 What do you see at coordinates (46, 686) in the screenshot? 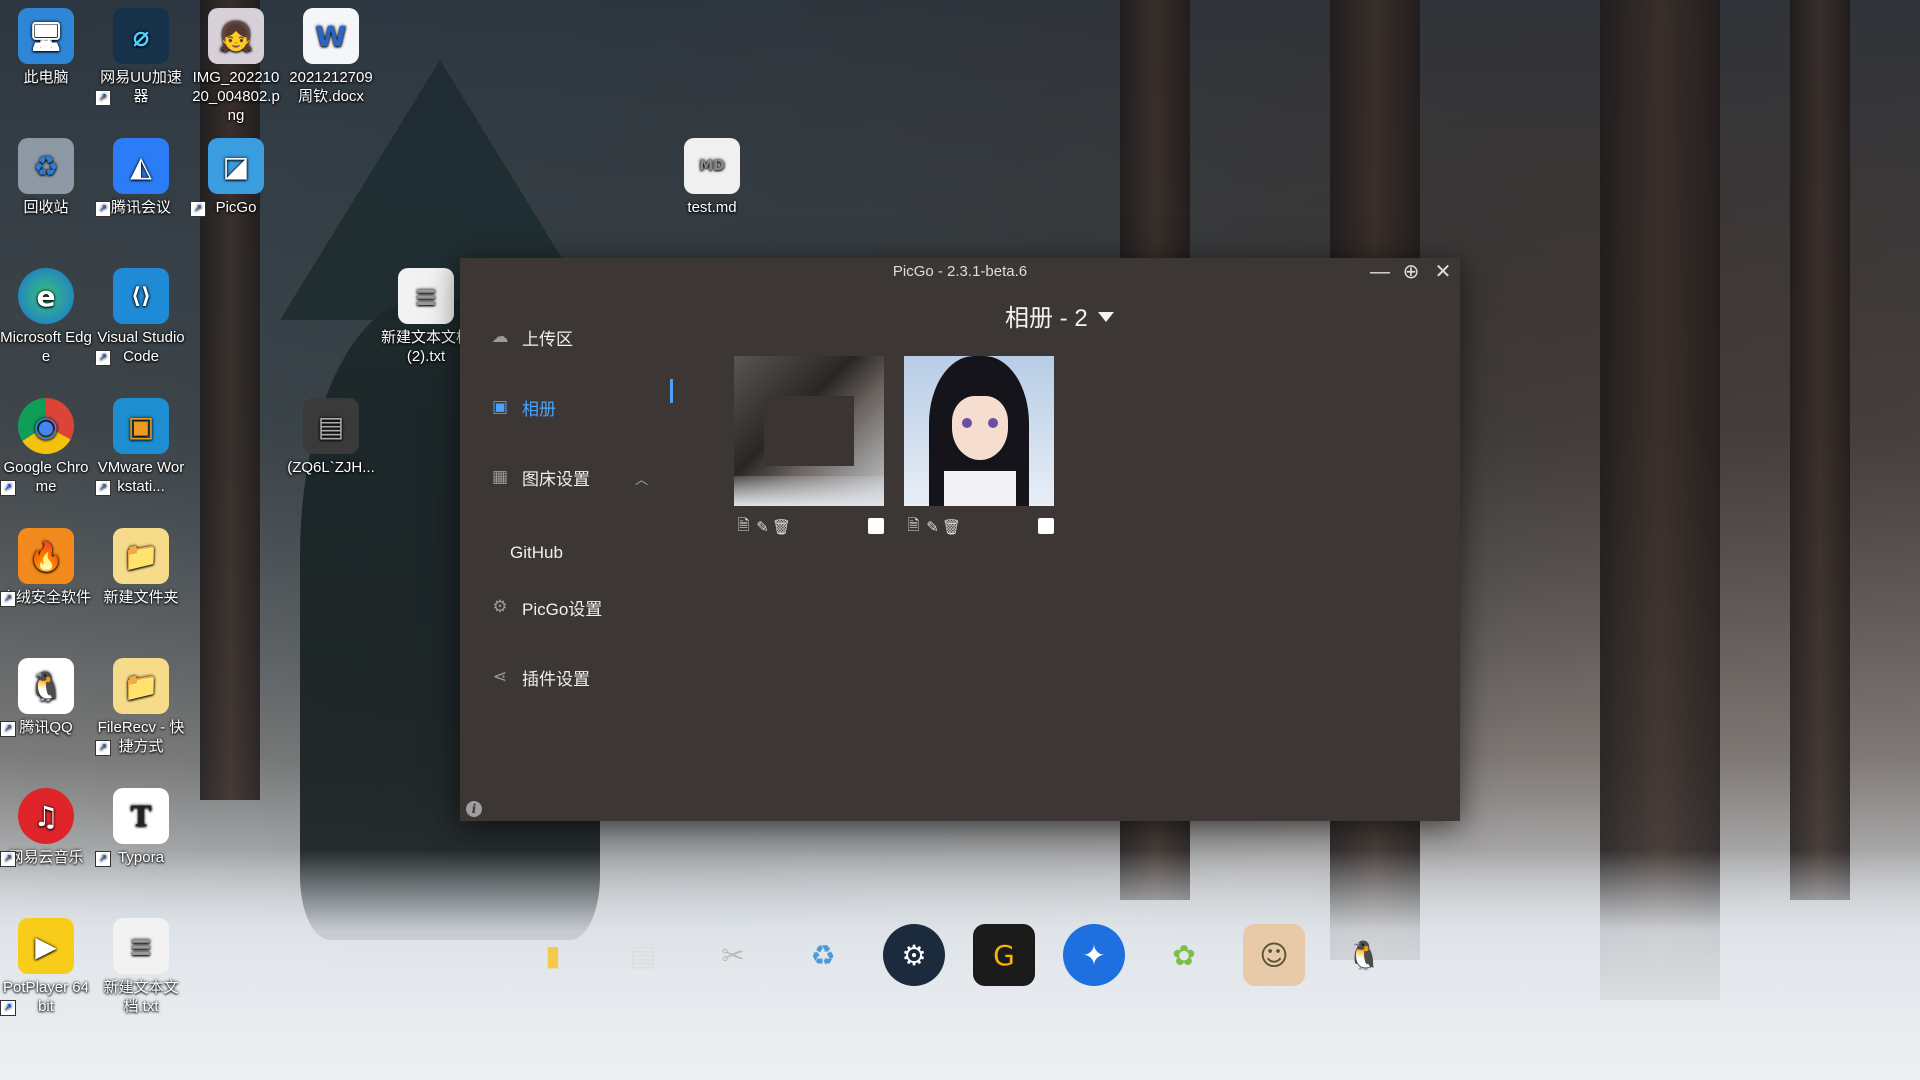
I see `qq-penguin-icon: 🐧` at bounding box center [46, 686].